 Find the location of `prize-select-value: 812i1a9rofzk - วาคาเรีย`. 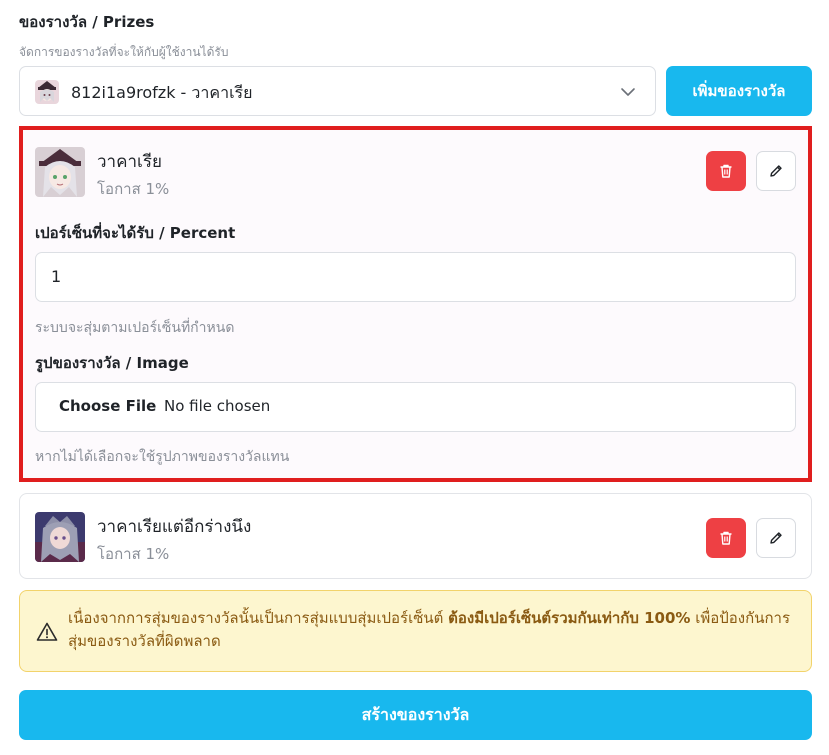

prize-select-value: 812i1a9rofzk - วาคาเรีย is located at coordinates (162, 93).